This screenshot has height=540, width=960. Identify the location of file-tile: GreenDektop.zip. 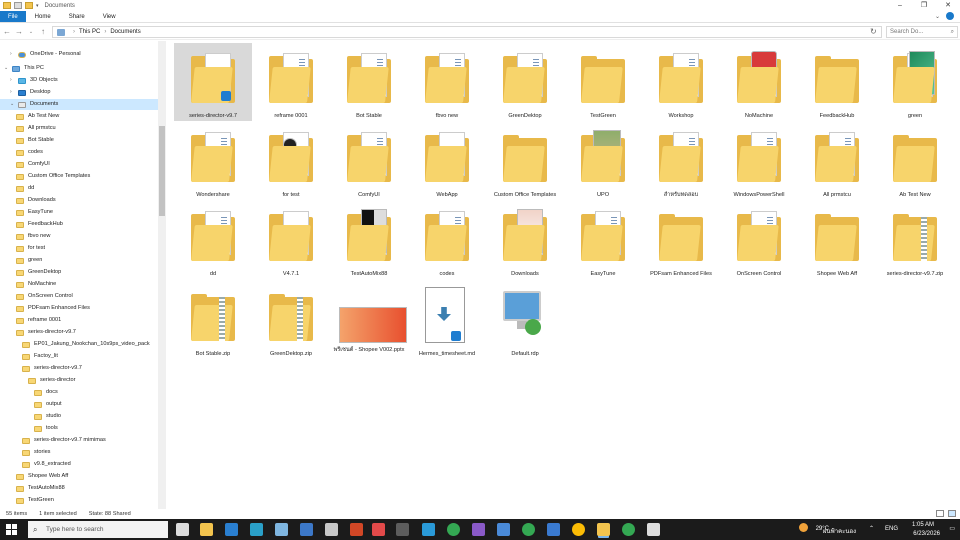
(291, 320).